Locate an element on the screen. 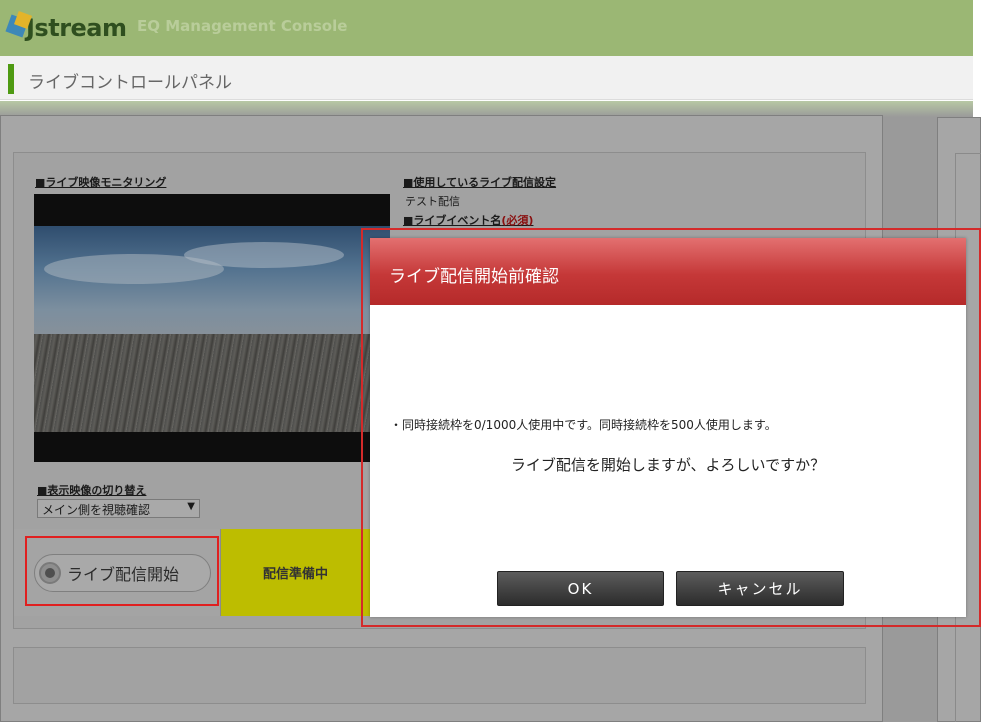  view-switch-select: メイン側を視聴確認 ▼ is located at coordinates (118, 508).